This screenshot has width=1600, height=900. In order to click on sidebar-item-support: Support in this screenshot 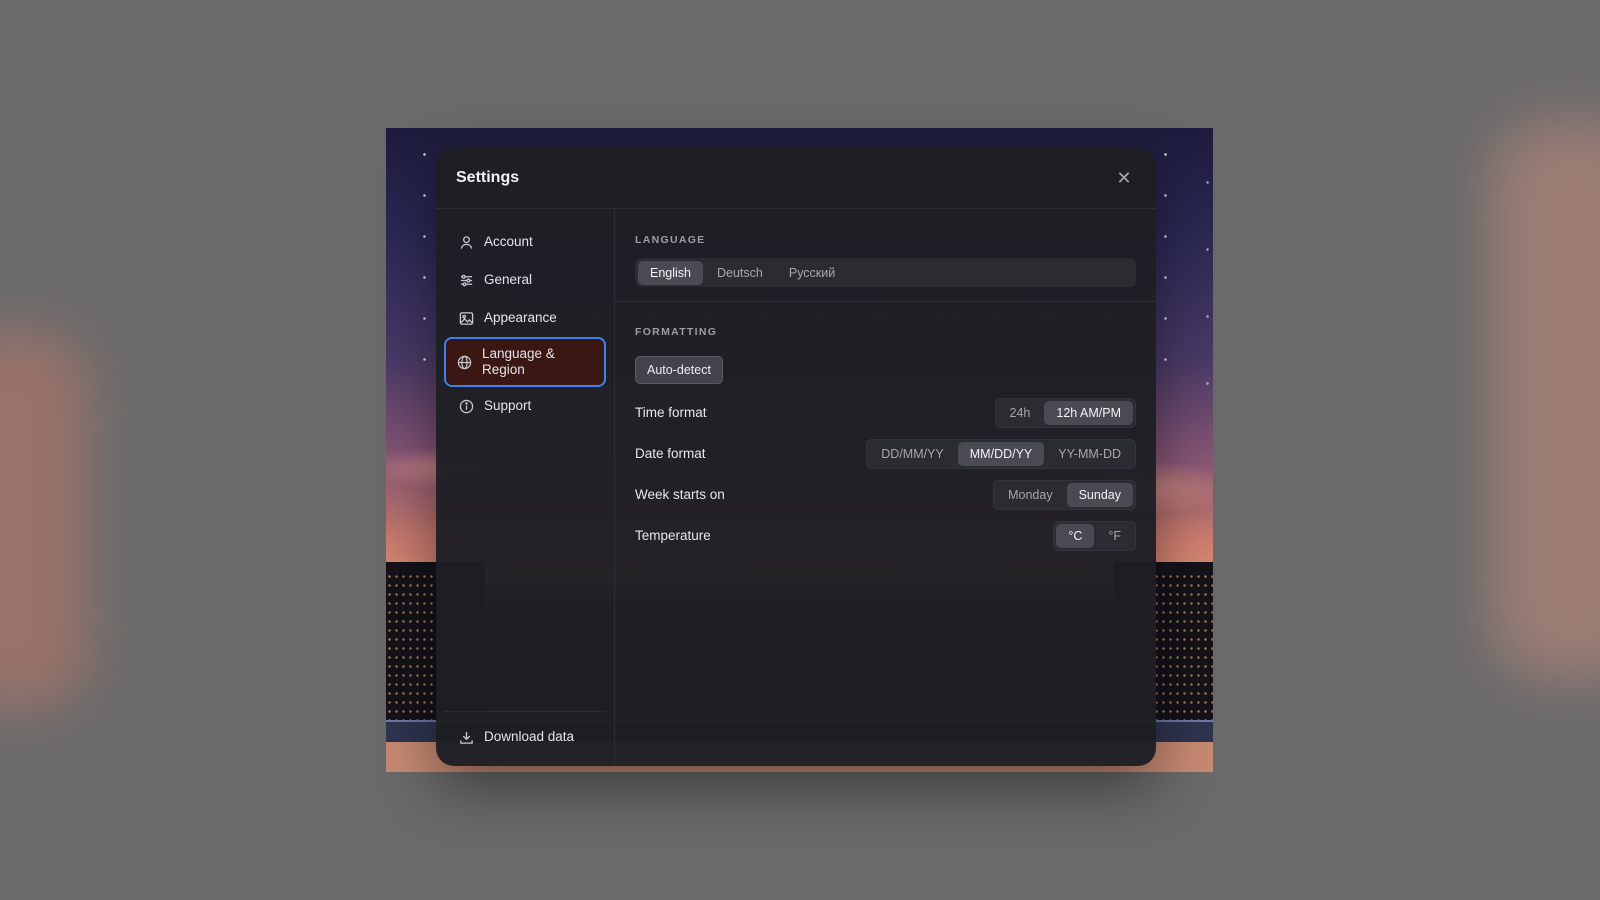, I will do `click(525, 406)`.